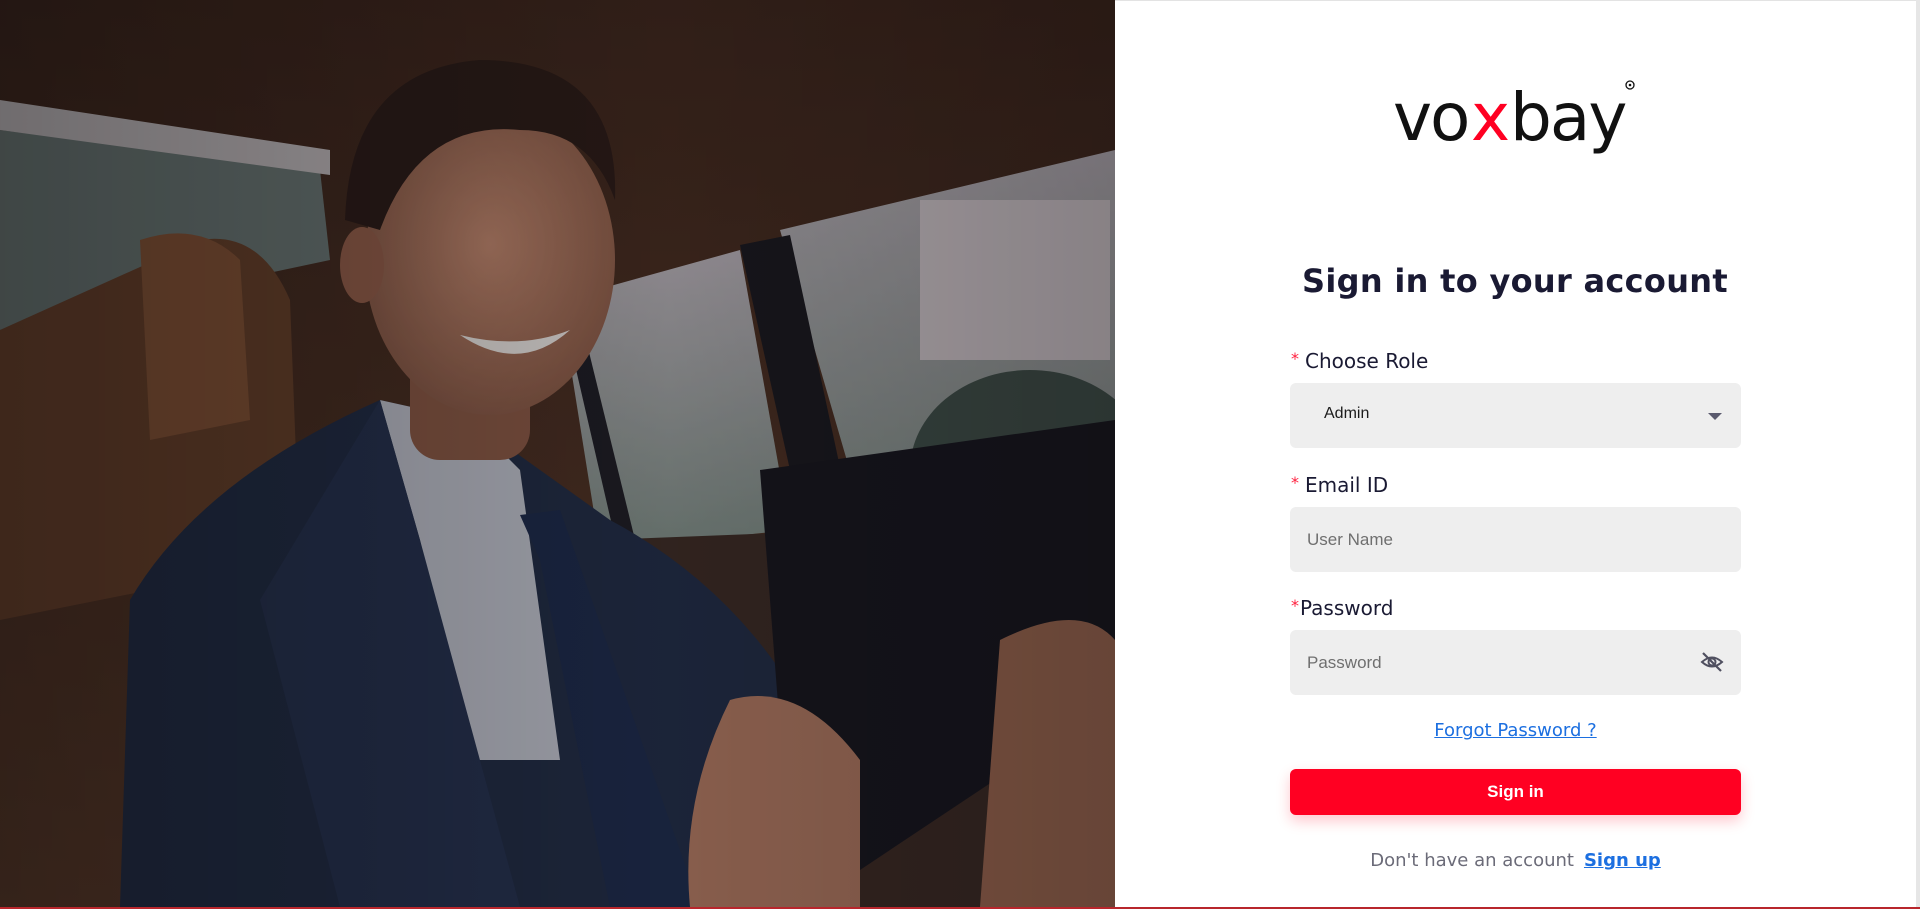 The width and height of the screenshot is (1920, 909). Describe the element at coordinates (1622, 860) in the screenshot. I see `sign-up-link: Sign up` at that location.